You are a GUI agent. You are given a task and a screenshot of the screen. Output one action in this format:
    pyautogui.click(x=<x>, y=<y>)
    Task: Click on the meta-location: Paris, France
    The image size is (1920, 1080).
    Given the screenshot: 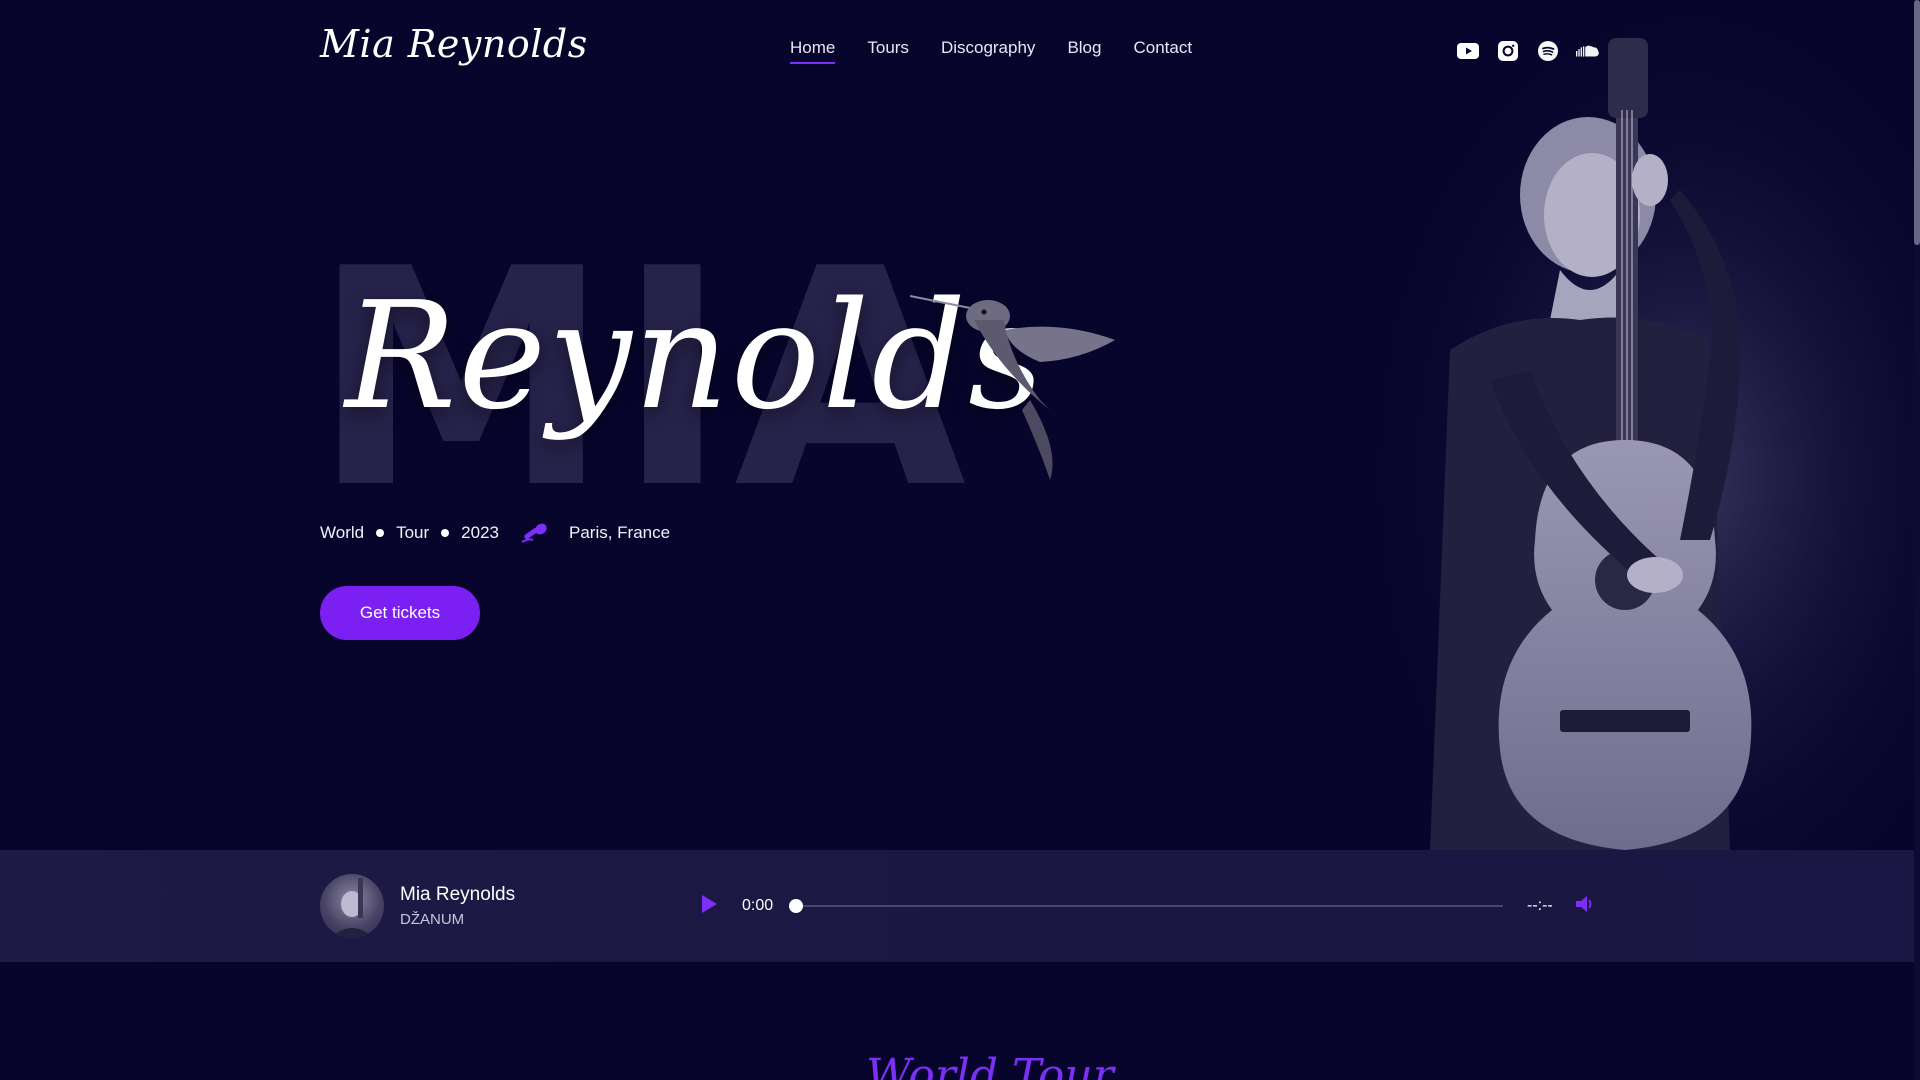 What is the action you would take?
    pyautogui.click(x=620, y=532)
    